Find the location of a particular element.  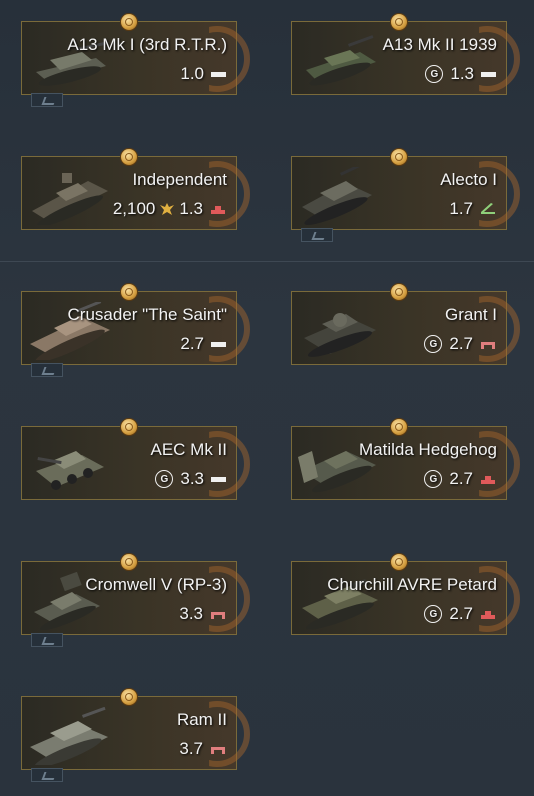

vehicle-name: Alecto I is located at coordinates (468, 179).